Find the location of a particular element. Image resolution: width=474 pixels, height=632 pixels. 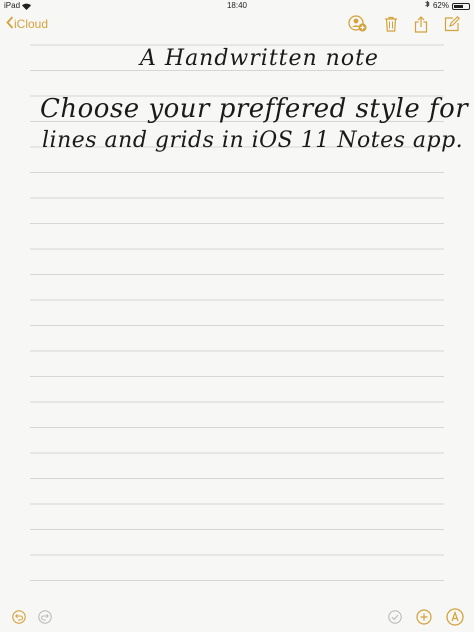

chevron-left-icon is located at coordinates (10, 24).